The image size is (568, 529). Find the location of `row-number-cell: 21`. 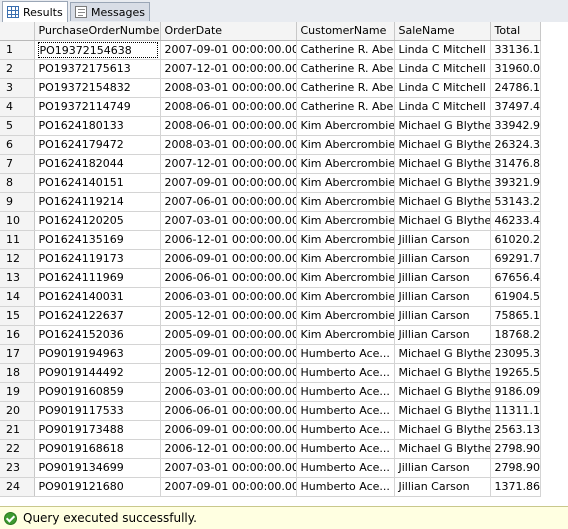

row-number-cell: 21 is located at coordinates (17, 430).